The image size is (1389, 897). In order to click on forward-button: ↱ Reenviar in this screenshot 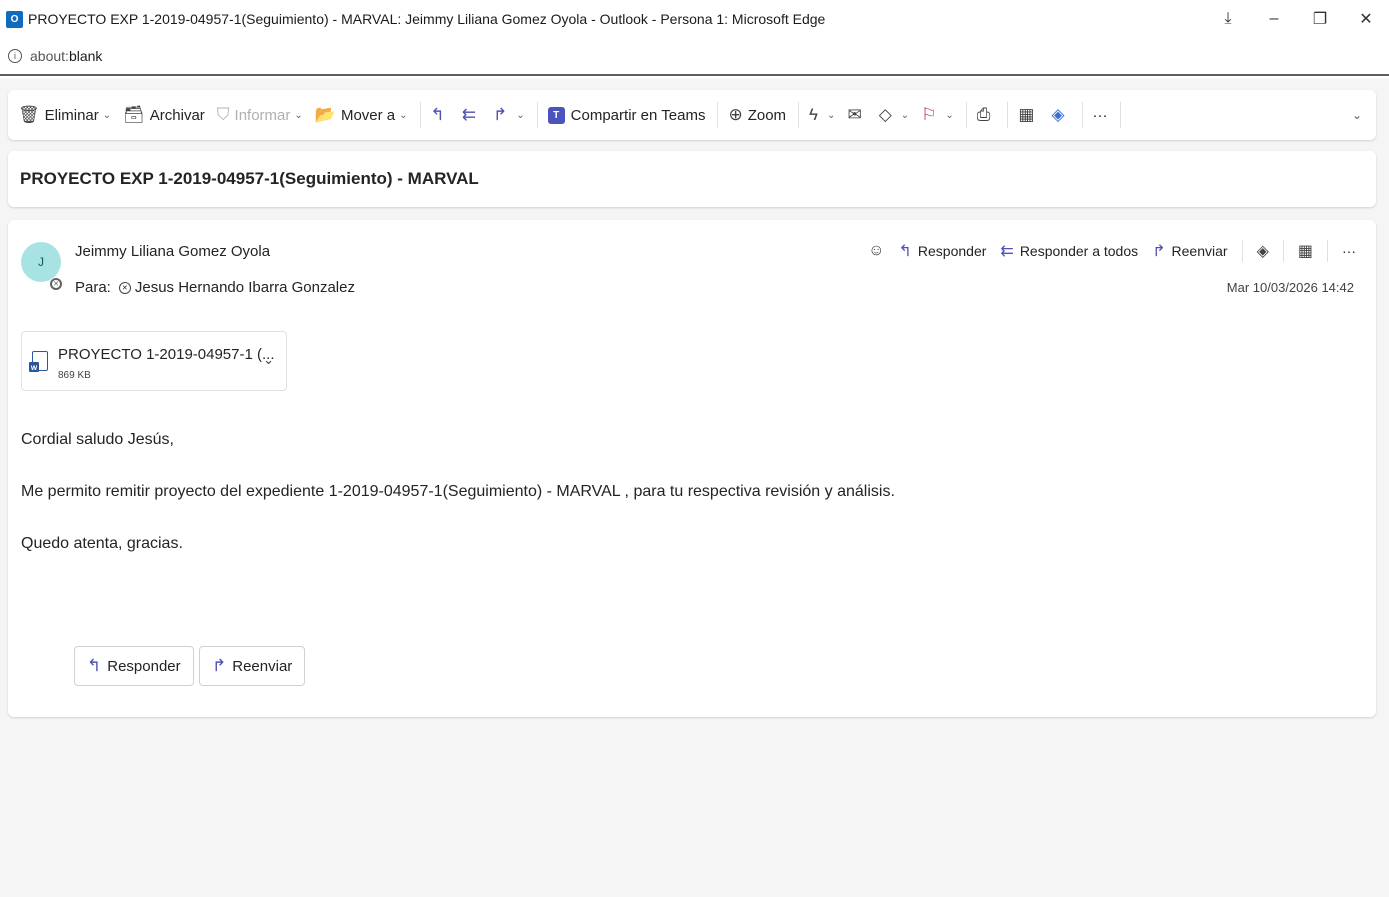, I will do `click(1189, 251)`.